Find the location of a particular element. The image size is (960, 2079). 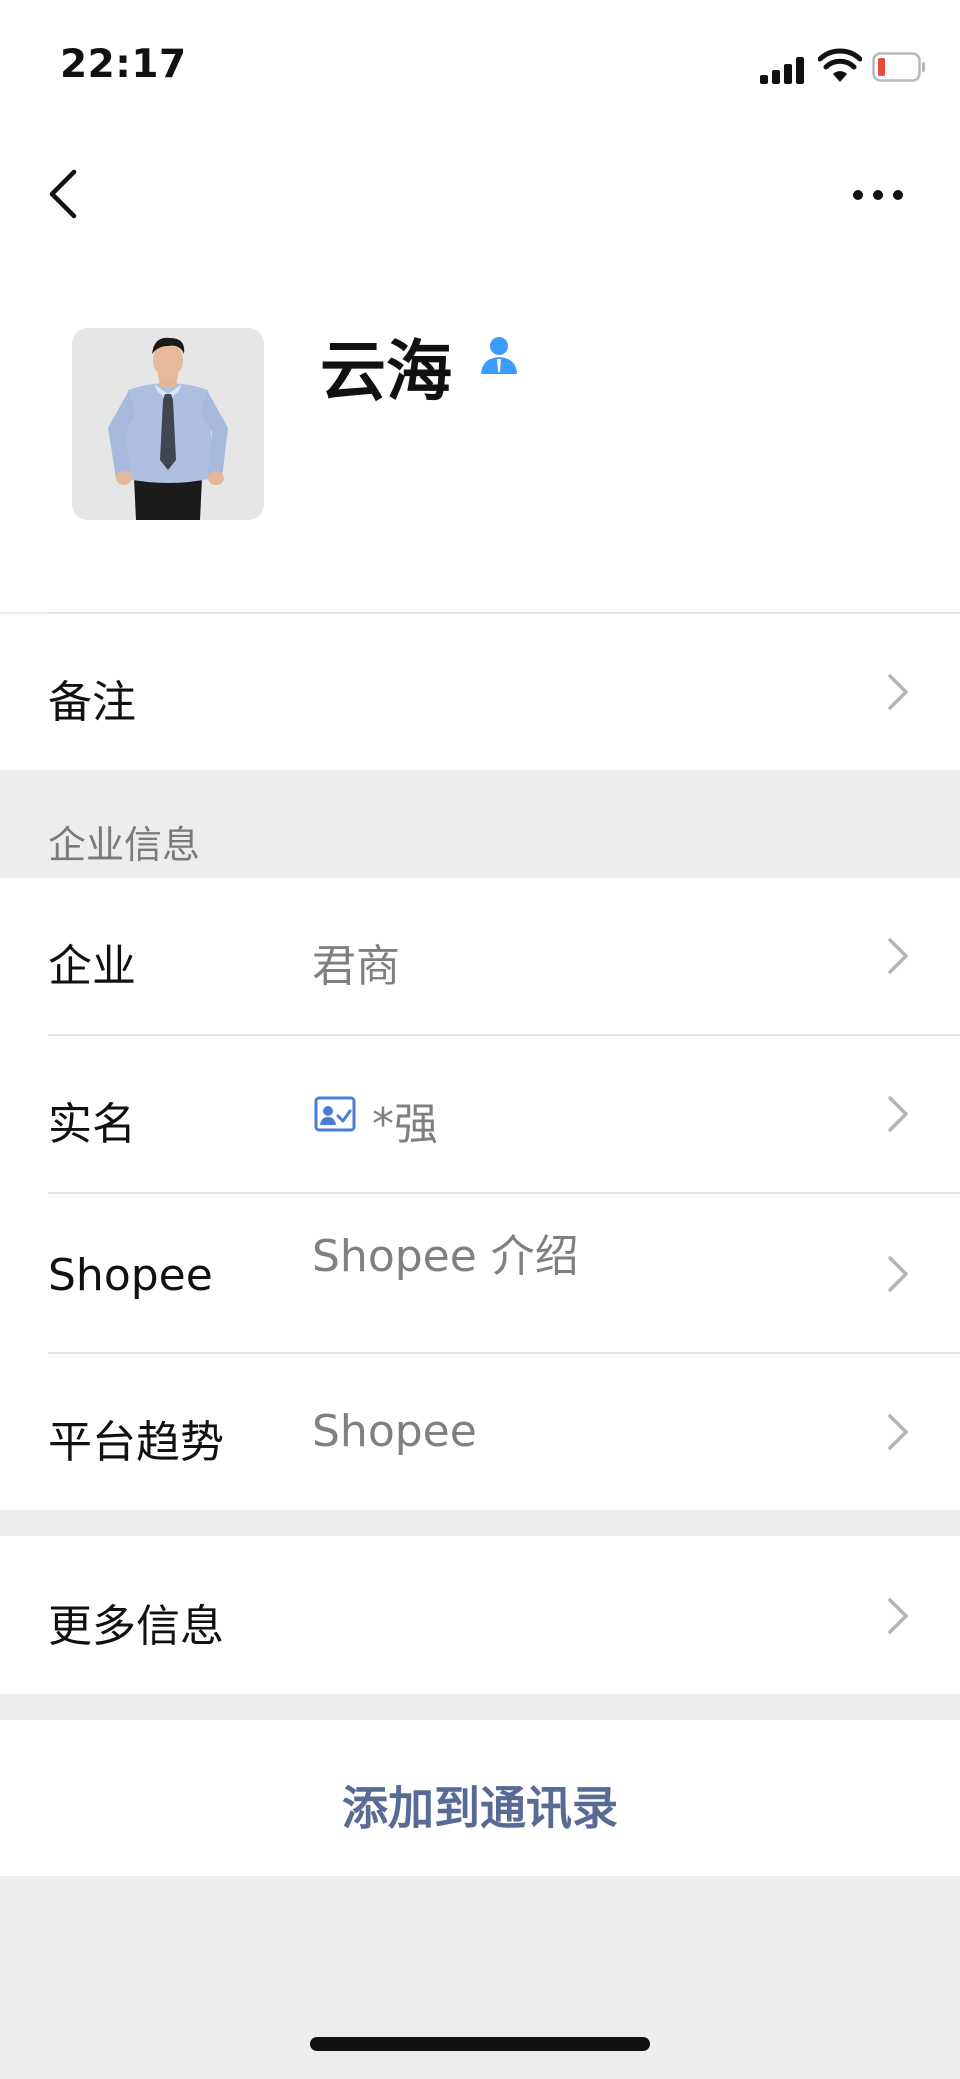

add-to-contacts-button: 添加到通讯录 is located at coordinates (480, 1798).